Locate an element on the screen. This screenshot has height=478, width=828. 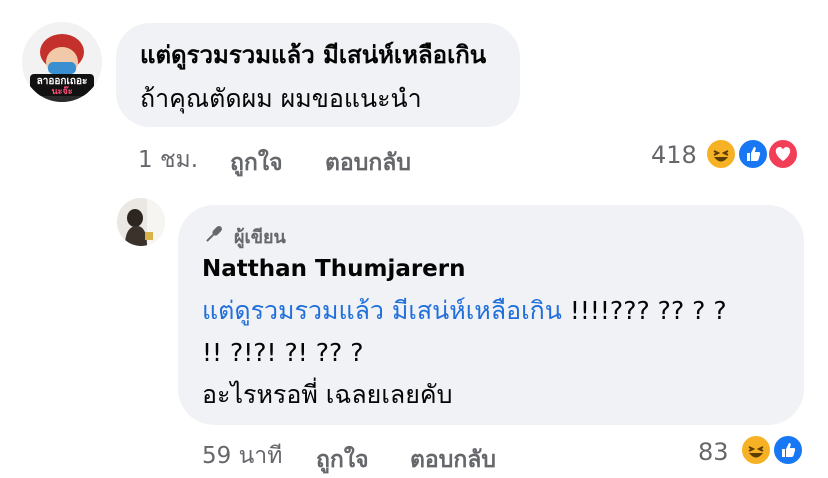
comment-like-button: ถูกใจ is located at coordinates (256, 163).